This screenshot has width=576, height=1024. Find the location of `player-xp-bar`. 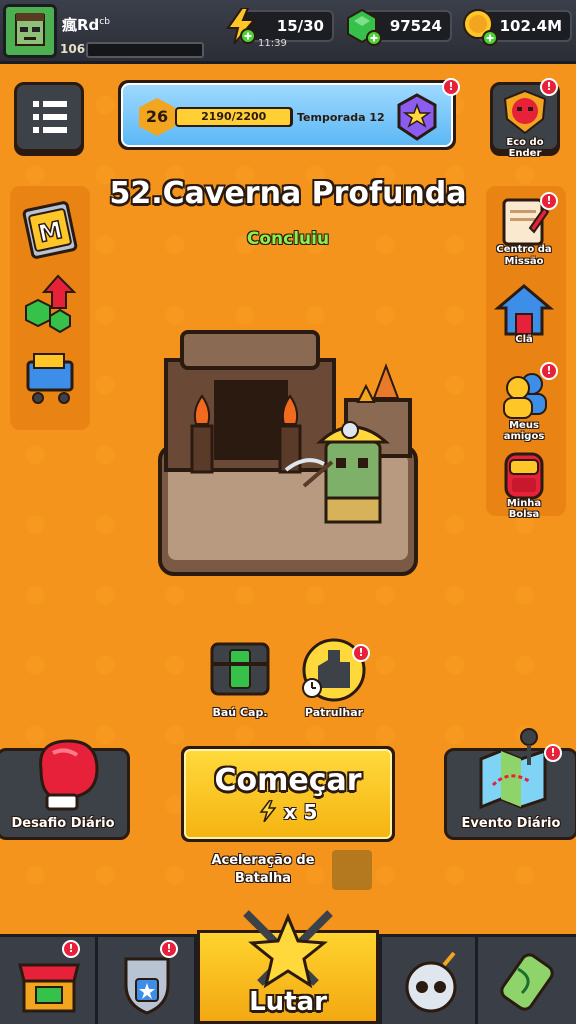

player-xp-bar is located at coordinates (145, 50).